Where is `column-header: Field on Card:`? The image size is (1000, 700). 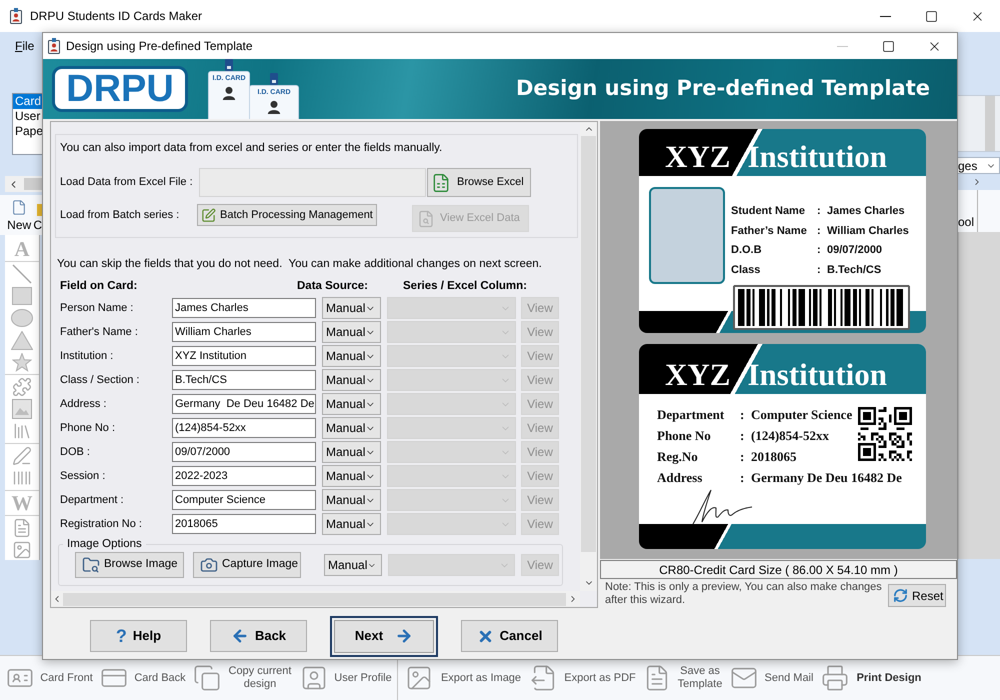
column-header: Field on Card: is located at coordinates (99, 286).